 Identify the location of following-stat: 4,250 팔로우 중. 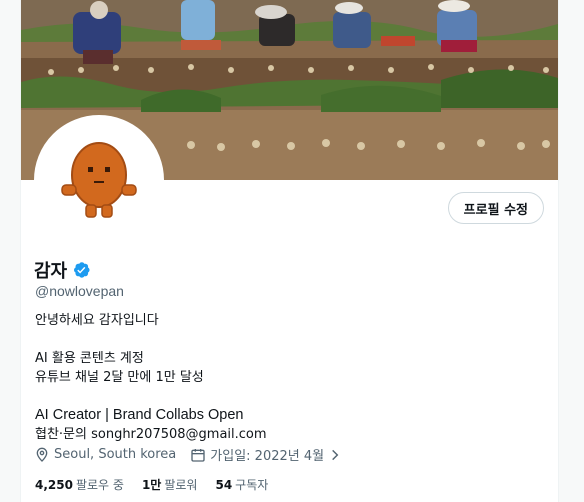
(79, 484).